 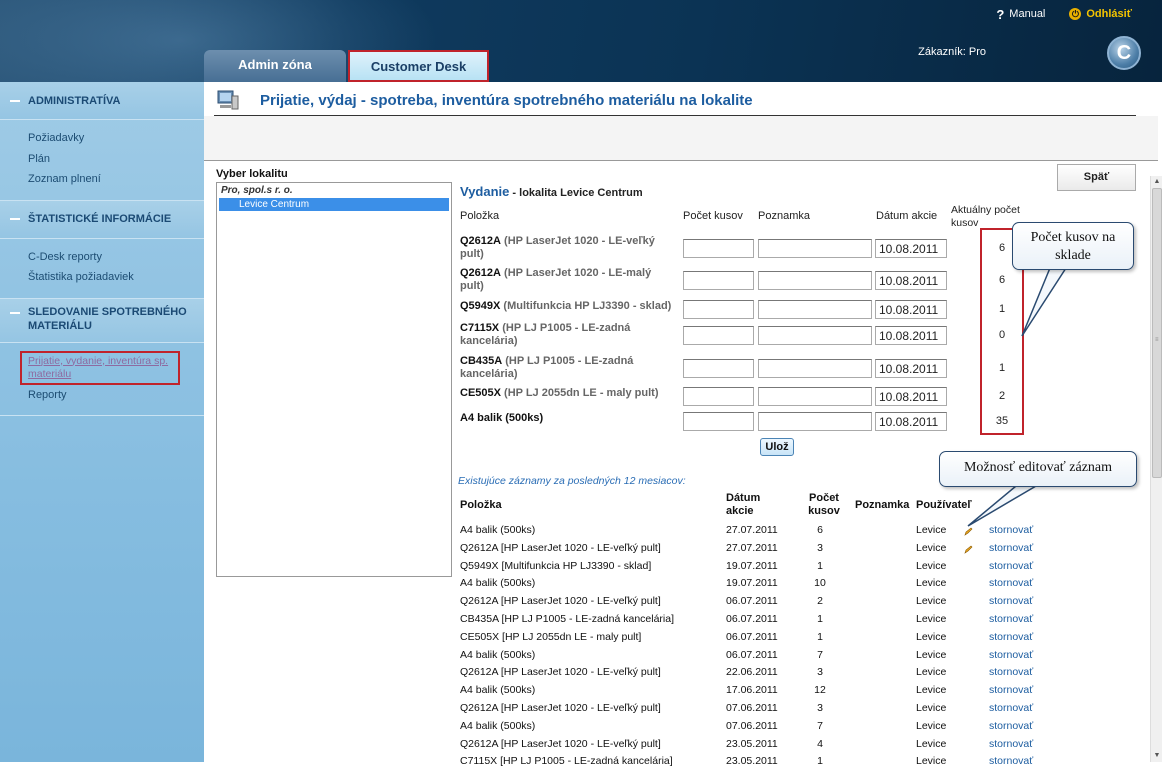 I want to click on sidebar-item-label-2: materiálu, so click(x=50, y=373).